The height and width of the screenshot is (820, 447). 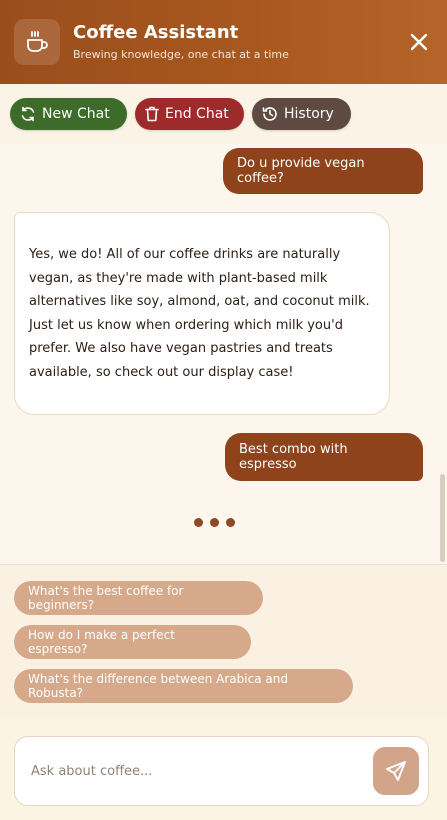 I want to click on suggestion-chip: What's the best coffee for beginners?, so click(x=138, y=598).